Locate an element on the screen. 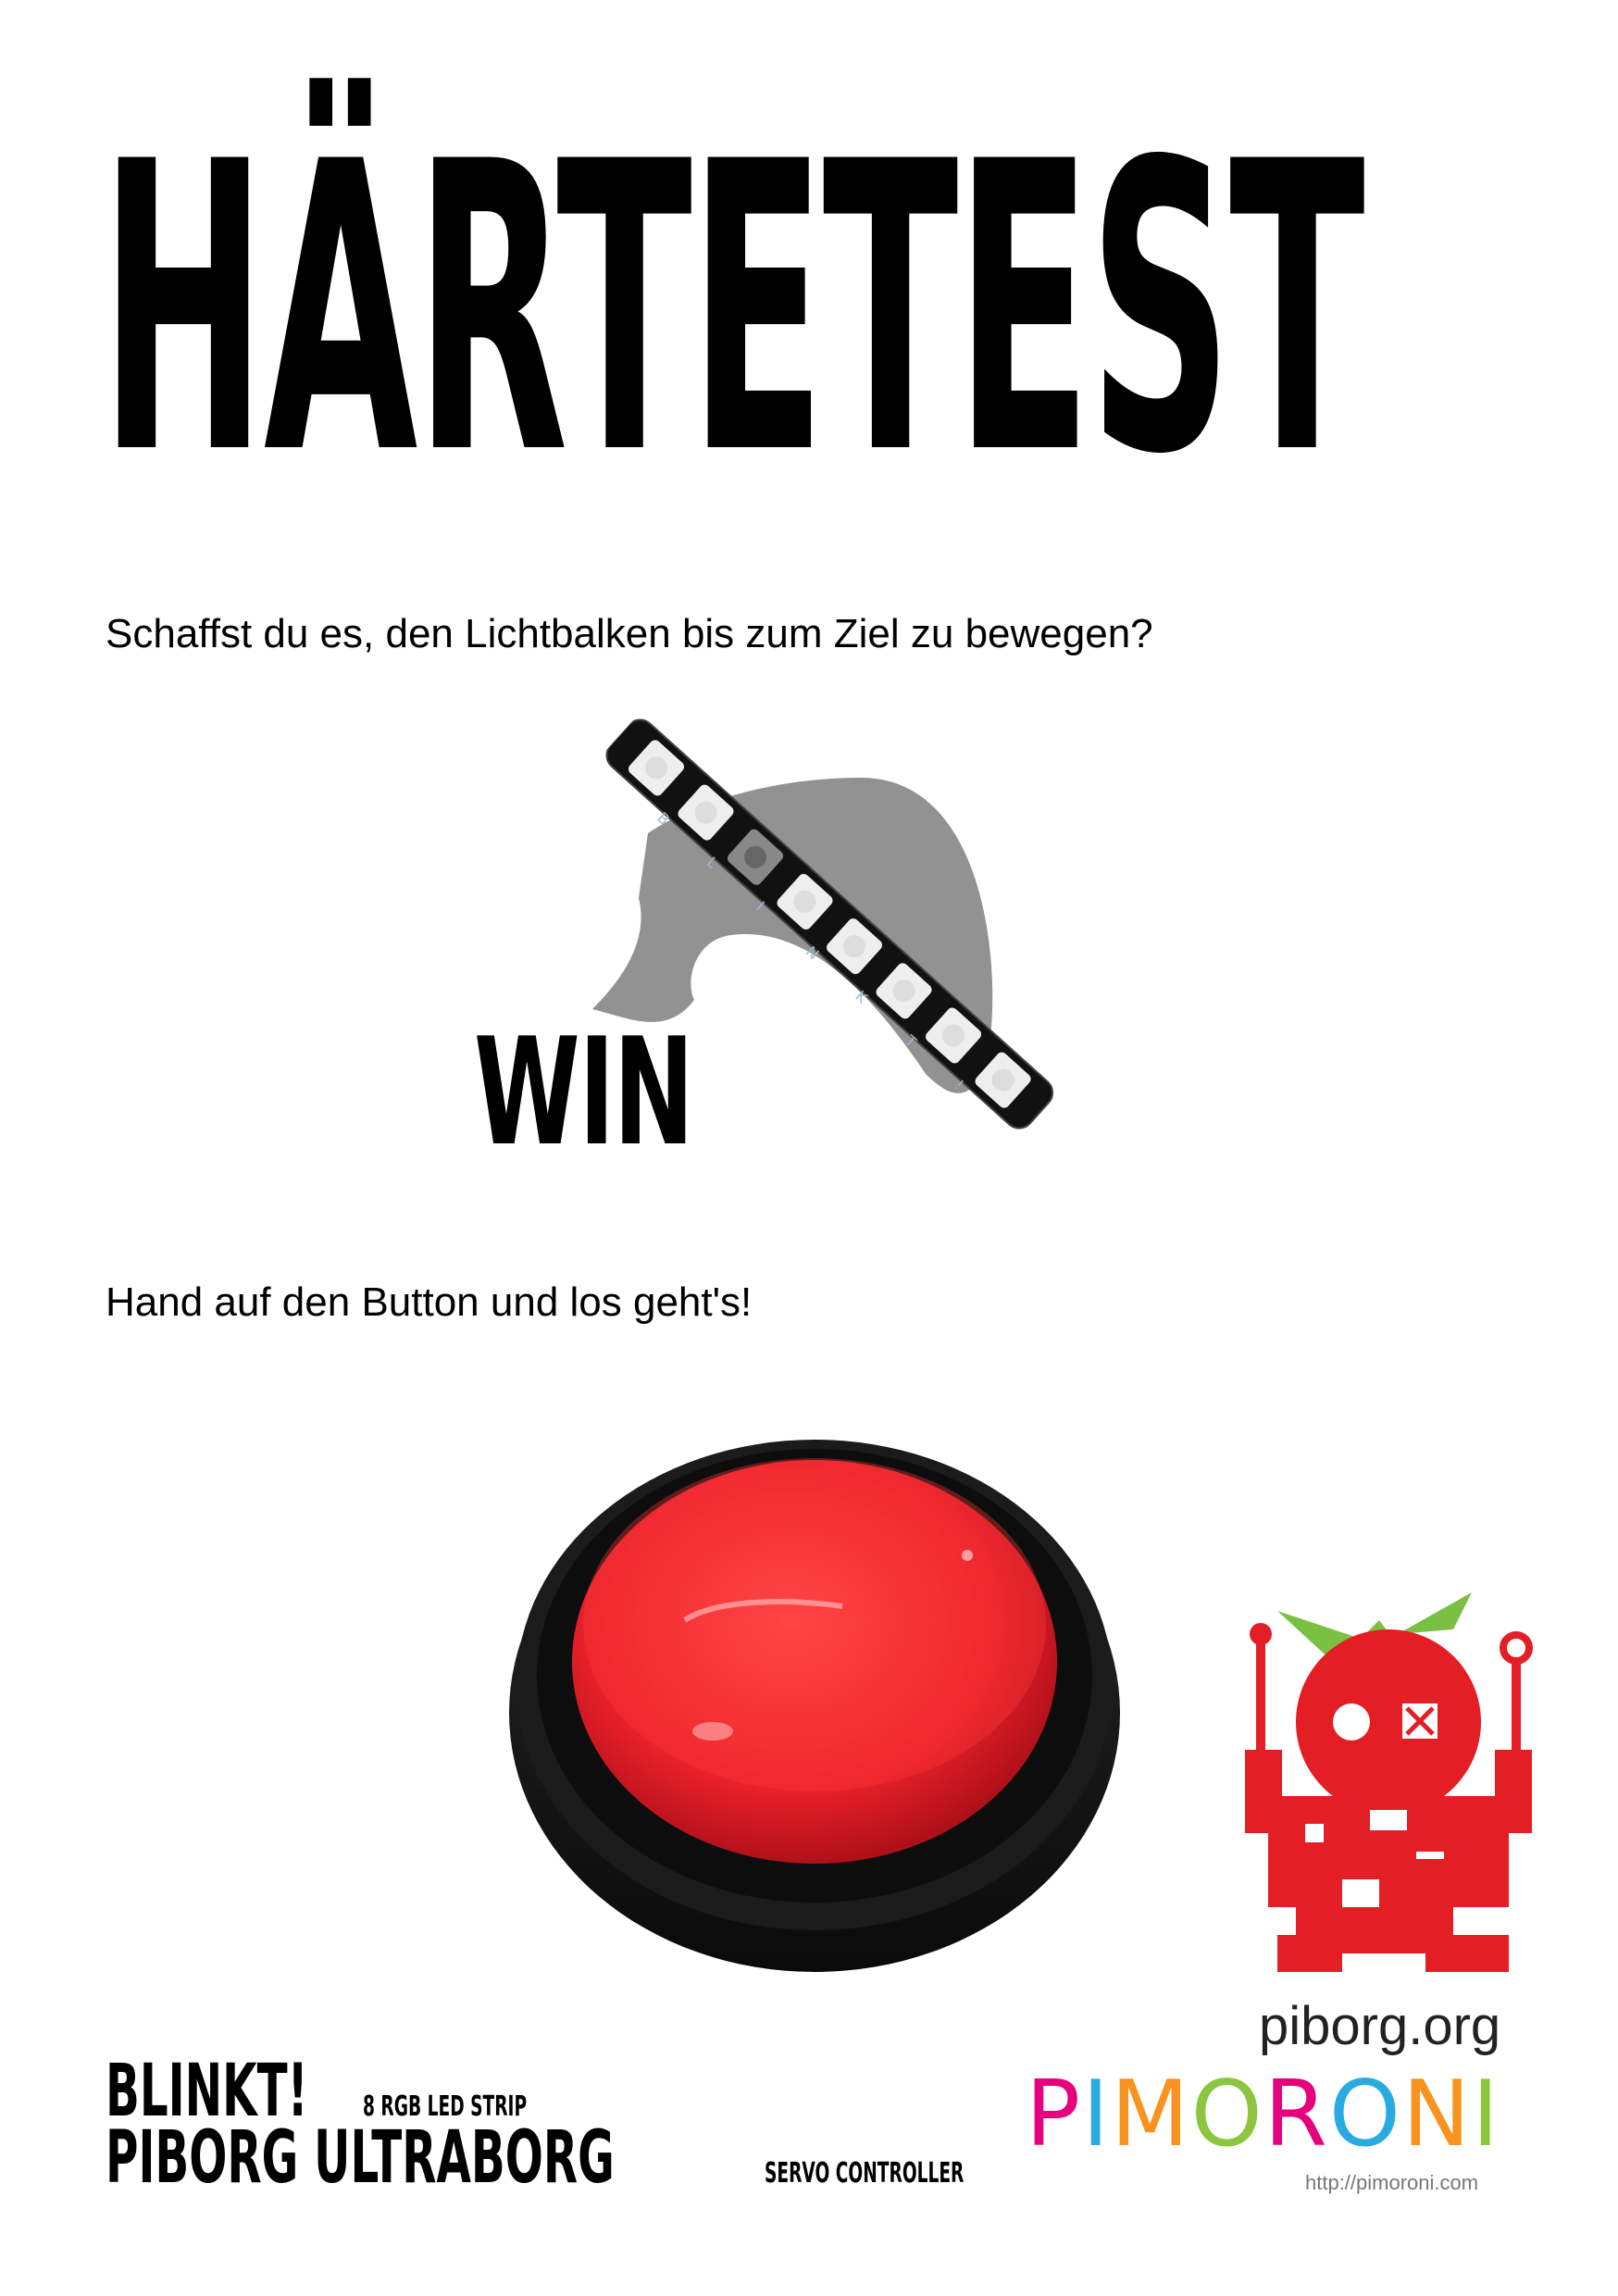 This screenshot has height=2296, width=1618. credit-ultraborg-detail: SERVO CONTROLLER is located at coordinates (865, 2173).